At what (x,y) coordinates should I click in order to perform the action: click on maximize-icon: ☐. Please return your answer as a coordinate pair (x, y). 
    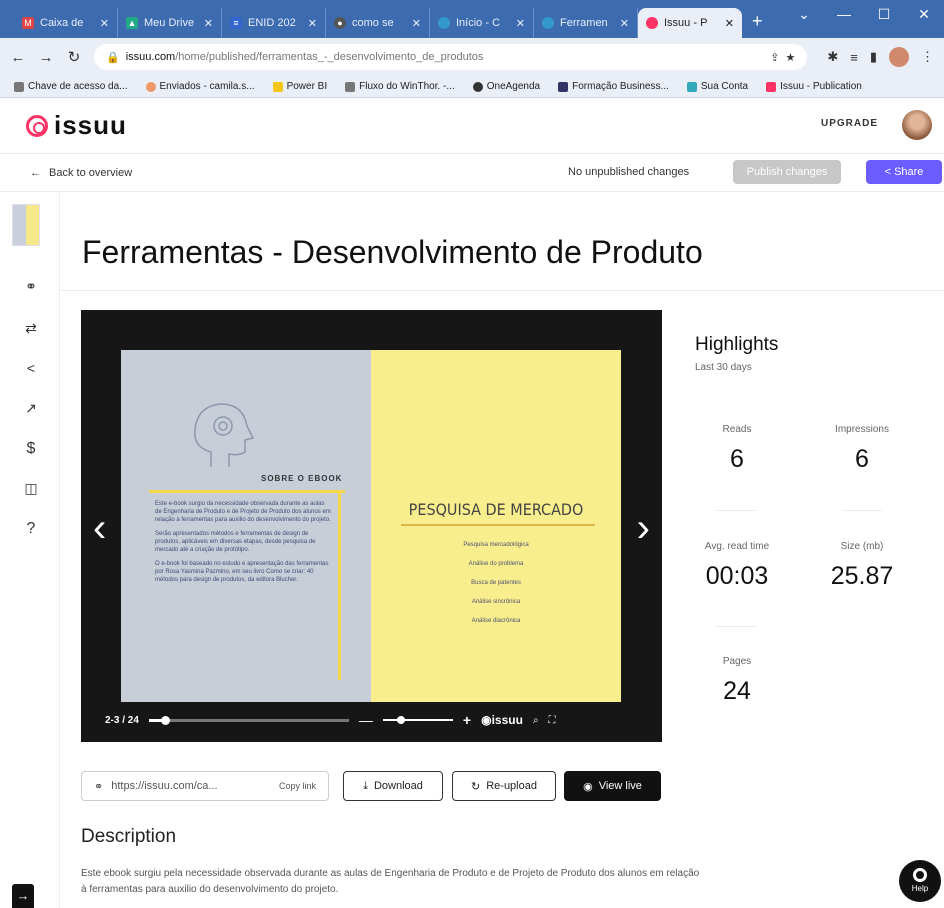
    Looking at the image, I should click on (884, 15).